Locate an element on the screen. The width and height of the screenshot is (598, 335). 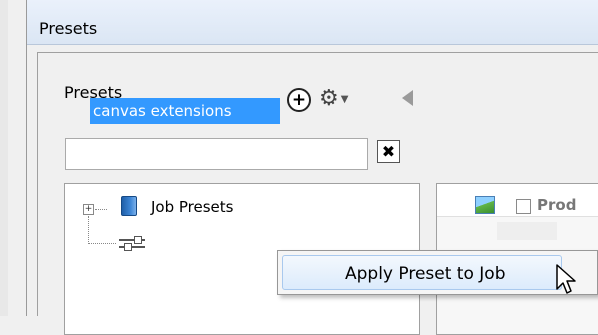
table-row is located at coordinates (527, 231).